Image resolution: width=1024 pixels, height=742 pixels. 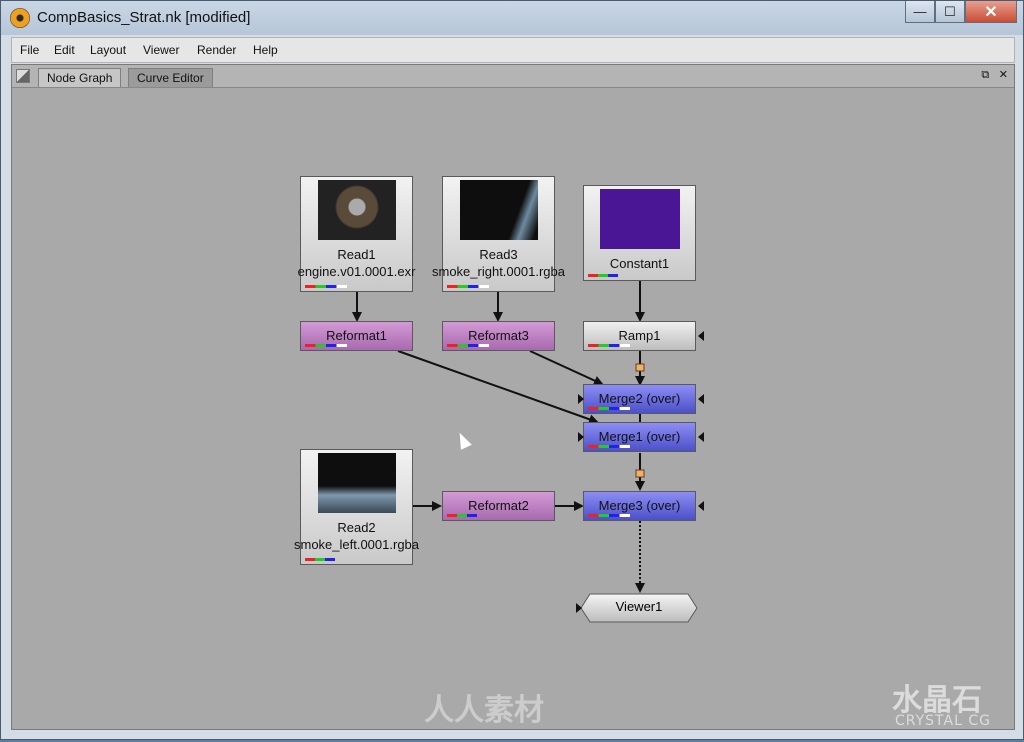 What do you see at coordinates (265, 50) in the screenshot?
I see `menu-help: Help` at bounding box center [265, 50].